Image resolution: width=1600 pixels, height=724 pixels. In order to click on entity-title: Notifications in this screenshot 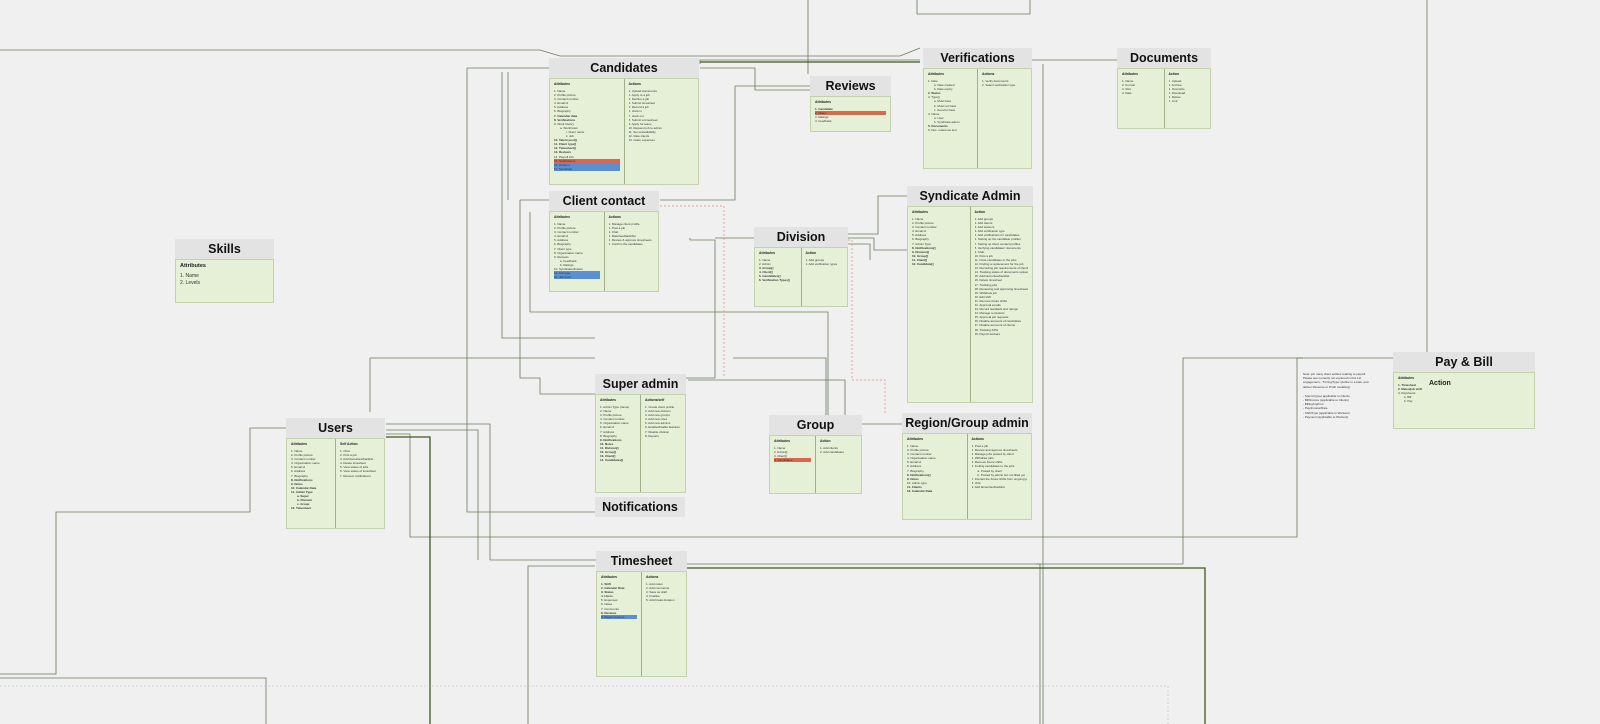, I will do `click(640, 507)`.